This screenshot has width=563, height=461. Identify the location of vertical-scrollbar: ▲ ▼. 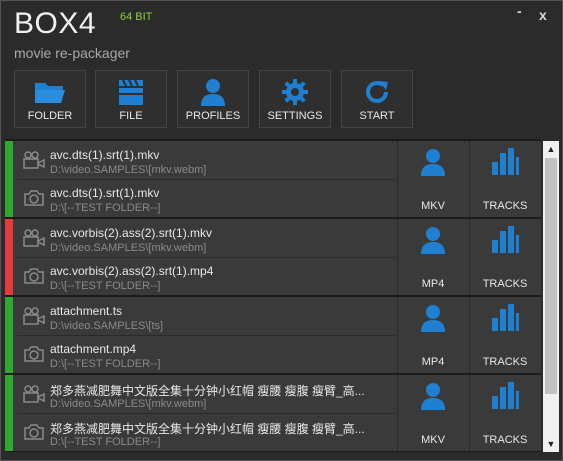
(551, 296).